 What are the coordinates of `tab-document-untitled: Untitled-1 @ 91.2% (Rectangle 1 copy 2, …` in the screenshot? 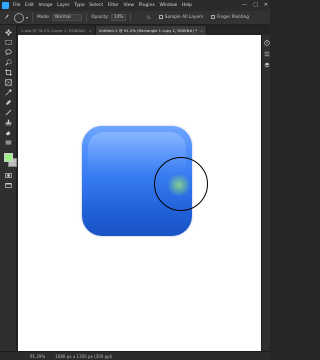 It's located at (151, 30).